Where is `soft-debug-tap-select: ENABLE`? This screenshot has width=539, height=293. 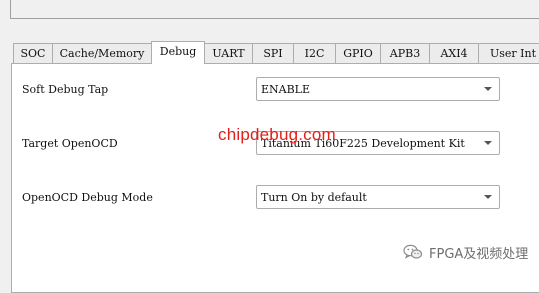 soft-debug-tap-select: ENABLE is located at coordinates (378, 89).